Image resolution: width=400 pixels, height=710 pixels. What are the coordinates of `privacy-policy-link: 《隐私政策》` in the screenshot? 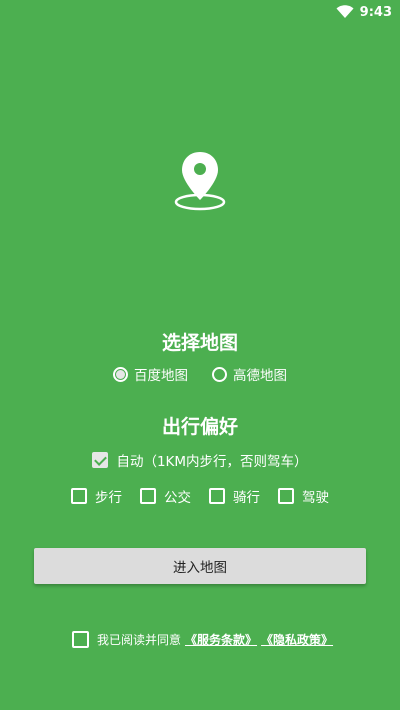 It's located at (297, 639).